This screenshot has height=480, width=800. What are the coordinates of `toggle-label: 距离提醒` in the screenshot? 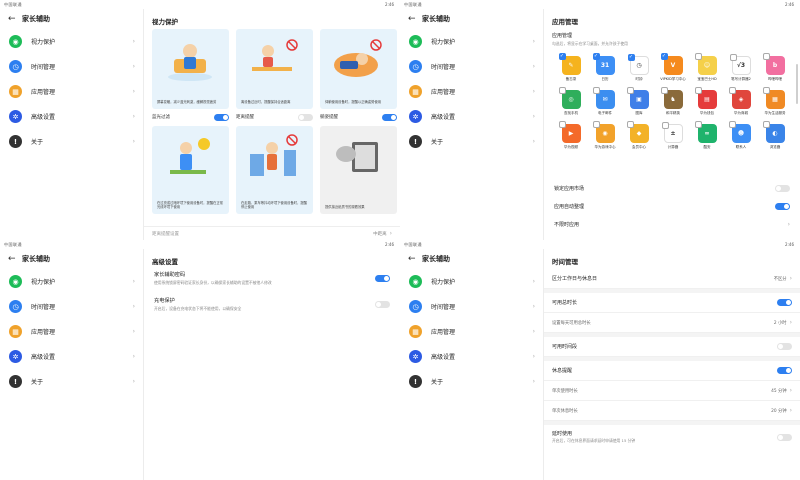 It's located at (245, 117).